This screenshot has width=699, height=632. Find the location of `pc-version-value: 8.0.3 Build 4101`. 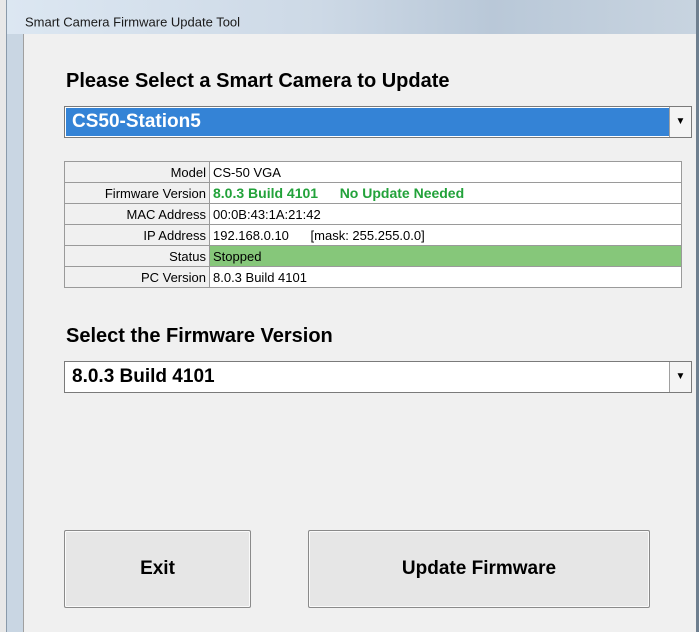

pc-version-value: 8.0.3 Build 4101 is located at coordinates (445, 277).